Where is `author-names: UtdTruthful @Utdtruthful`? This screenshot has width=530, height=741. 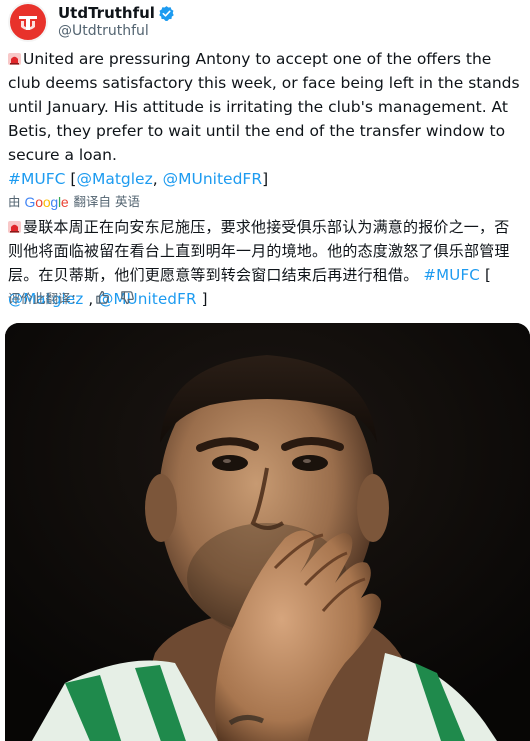 author-names: UtdTruthful @Utdtruthful is located at coordinates (116, 22).